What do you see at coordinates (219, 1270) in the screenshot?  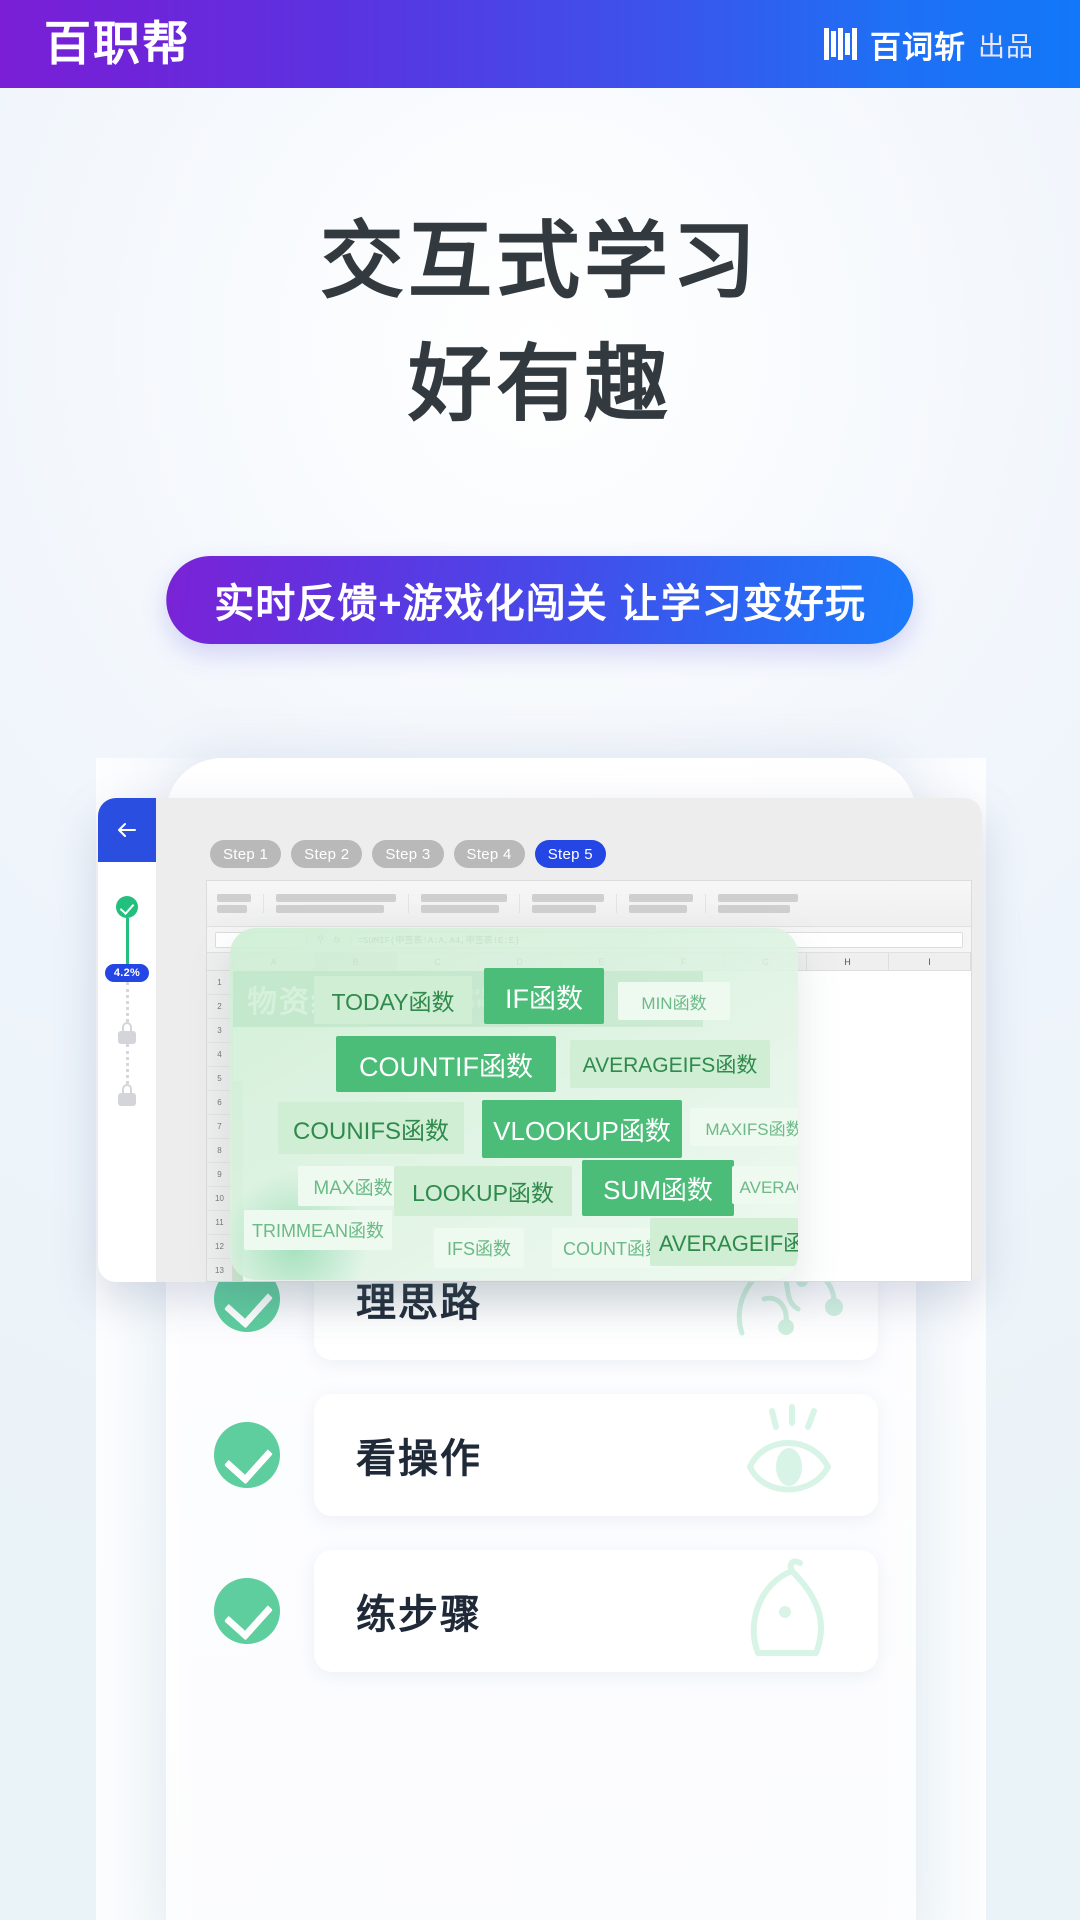 I see `row-13: 13` at bounding box center [219, 1270].